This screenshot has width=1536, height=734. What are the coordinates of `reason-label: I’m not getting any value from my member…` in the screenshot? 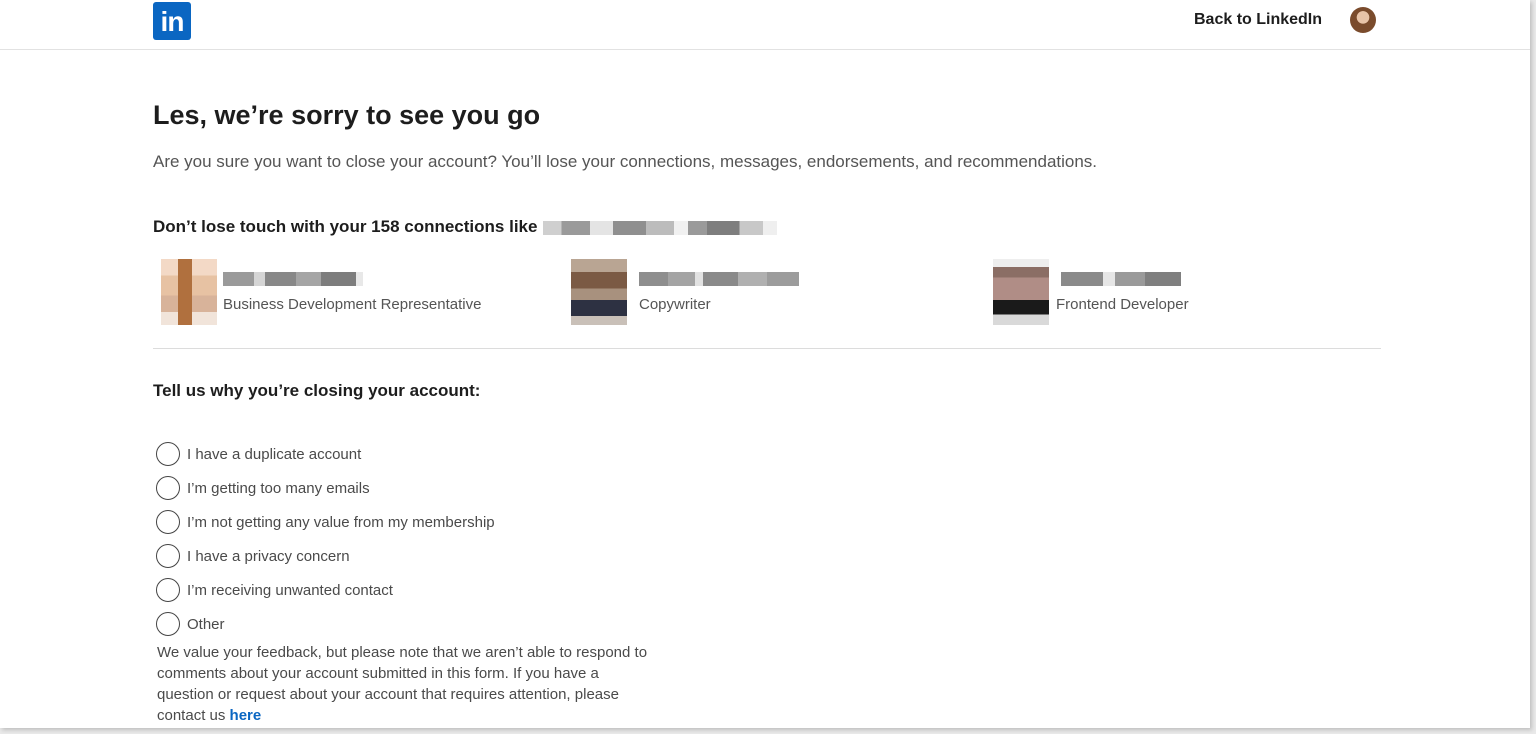 It's located at (341, 522).